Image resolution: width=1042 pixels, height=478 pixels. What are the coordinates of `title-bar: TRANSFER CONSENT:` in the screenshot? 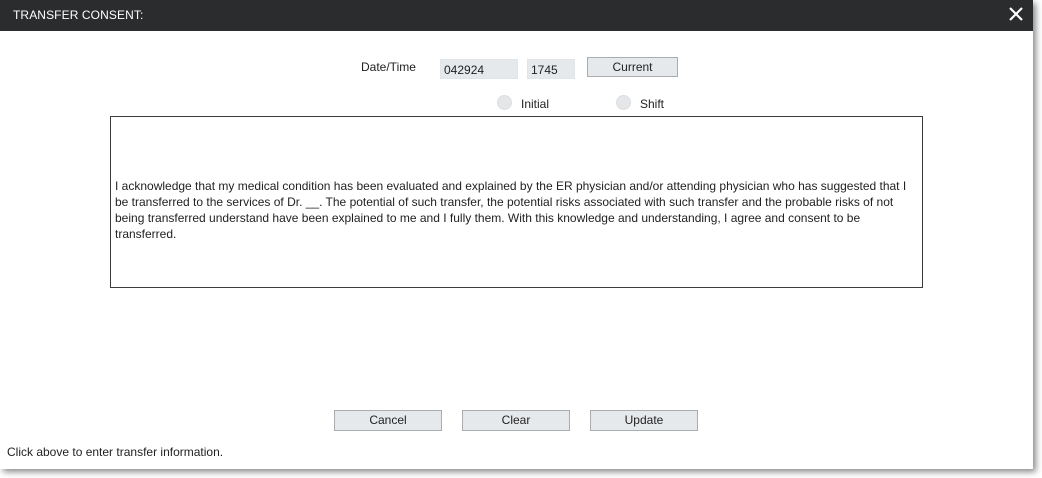 It's located at (516, 15).